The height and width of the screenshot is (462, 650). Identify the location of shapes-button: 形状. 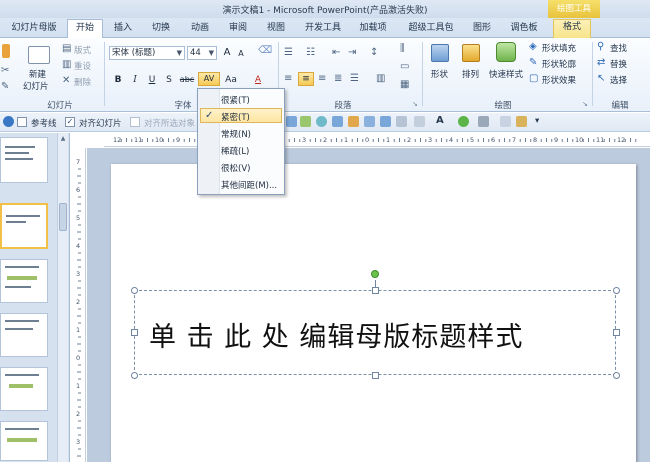
(439, 74).